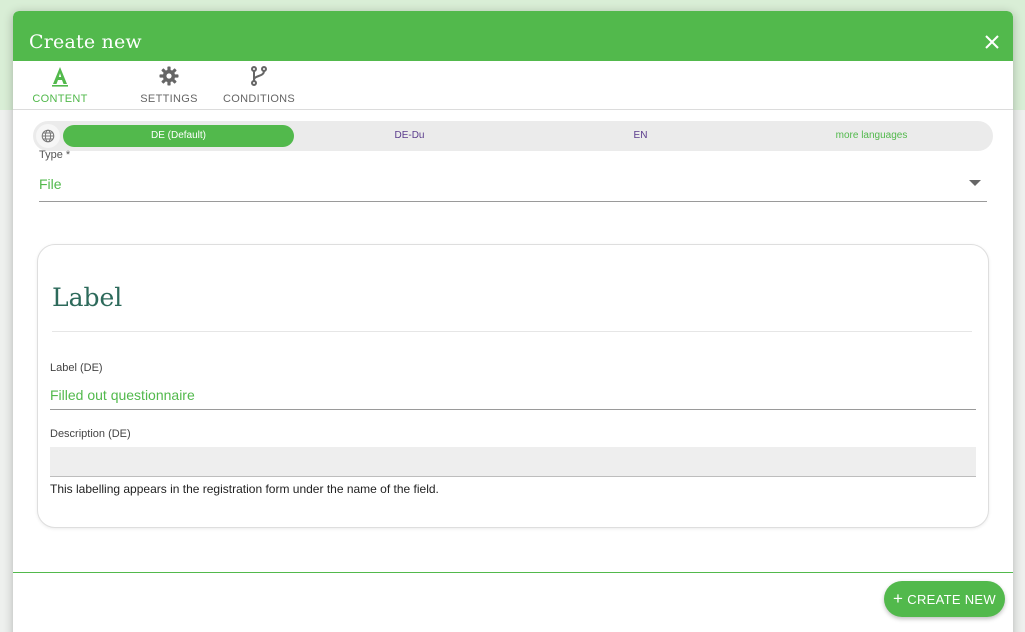  I want to click on label-field, so click(513, 395).